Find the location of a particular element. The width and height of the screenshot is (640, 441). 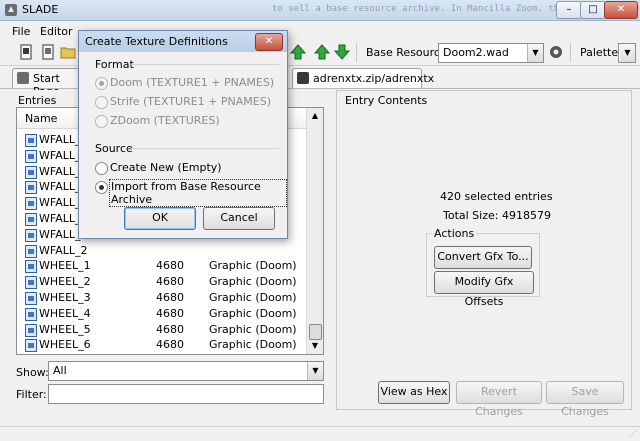

format-doom-radio is located at coordinates (101, 83).